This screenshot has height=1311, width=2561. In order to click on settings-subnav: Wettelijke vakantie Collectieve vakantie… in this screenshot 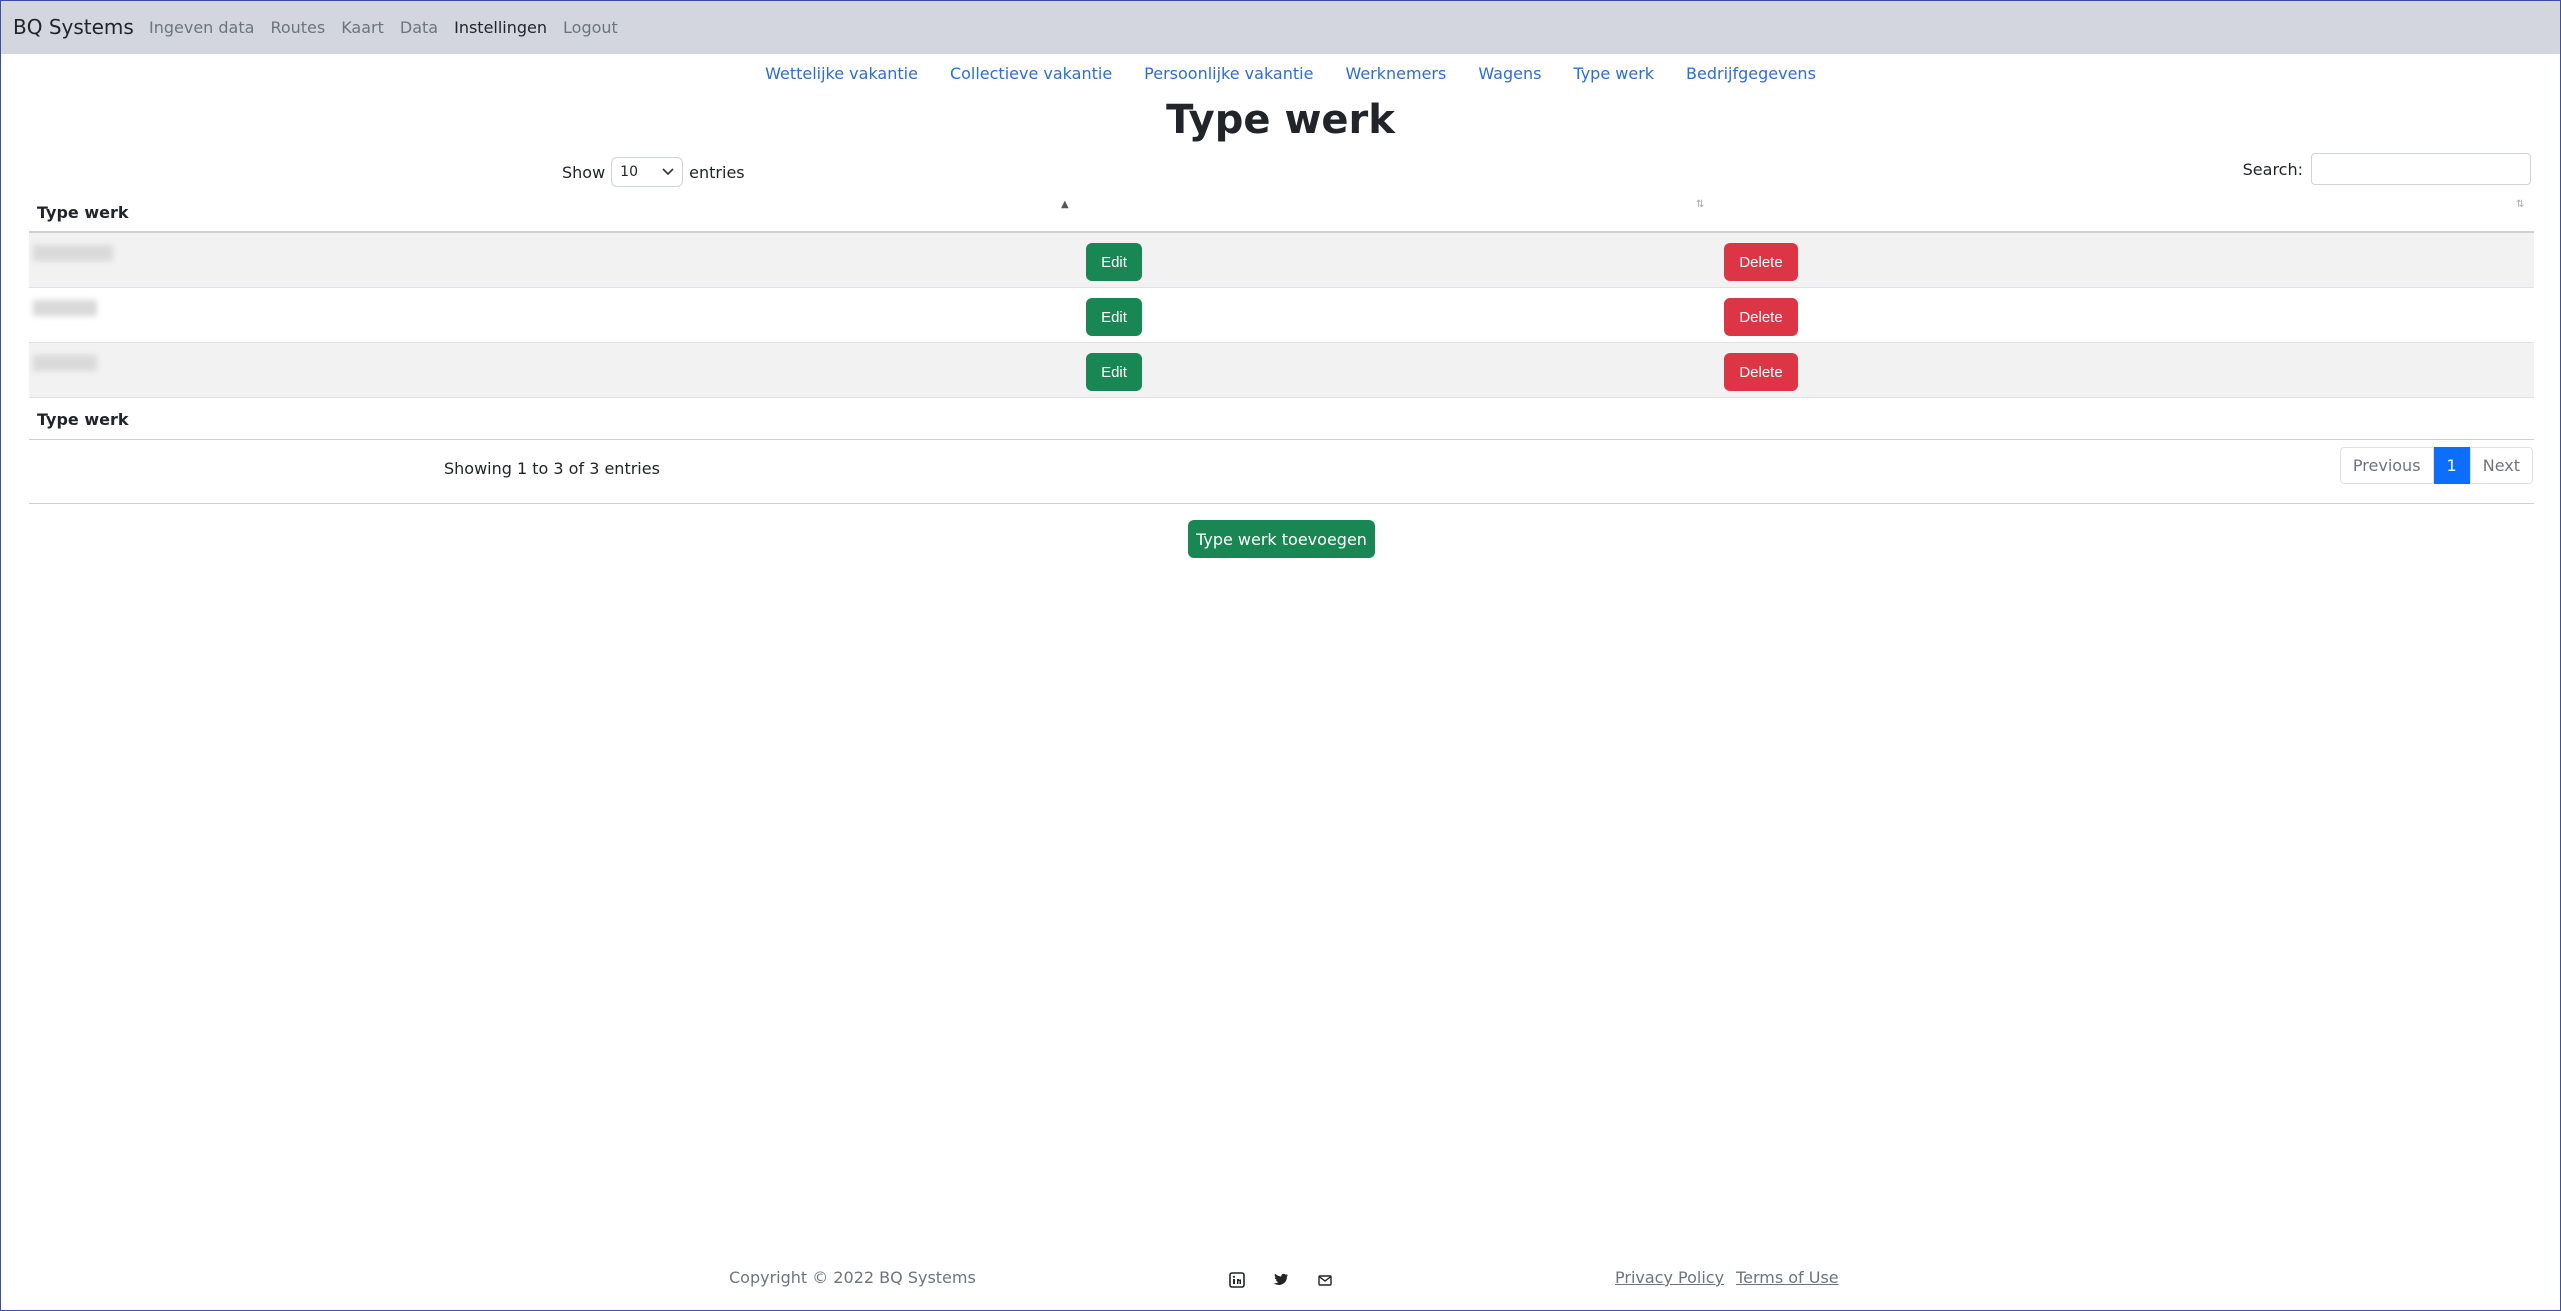, I will do `click(1280, 73)`.